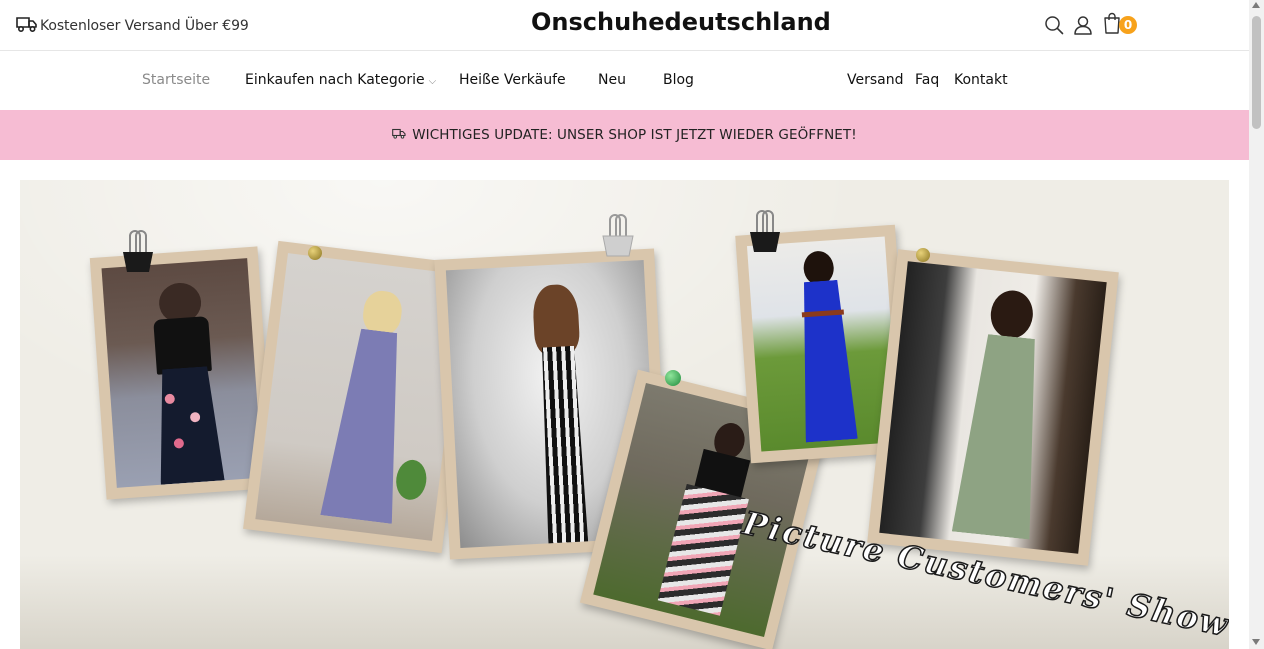 This screenshot has height=649, width=1264. Describe the element at coordinates (1256, 72) in the screenshot. I see `scrollbar-thumb` at that location.